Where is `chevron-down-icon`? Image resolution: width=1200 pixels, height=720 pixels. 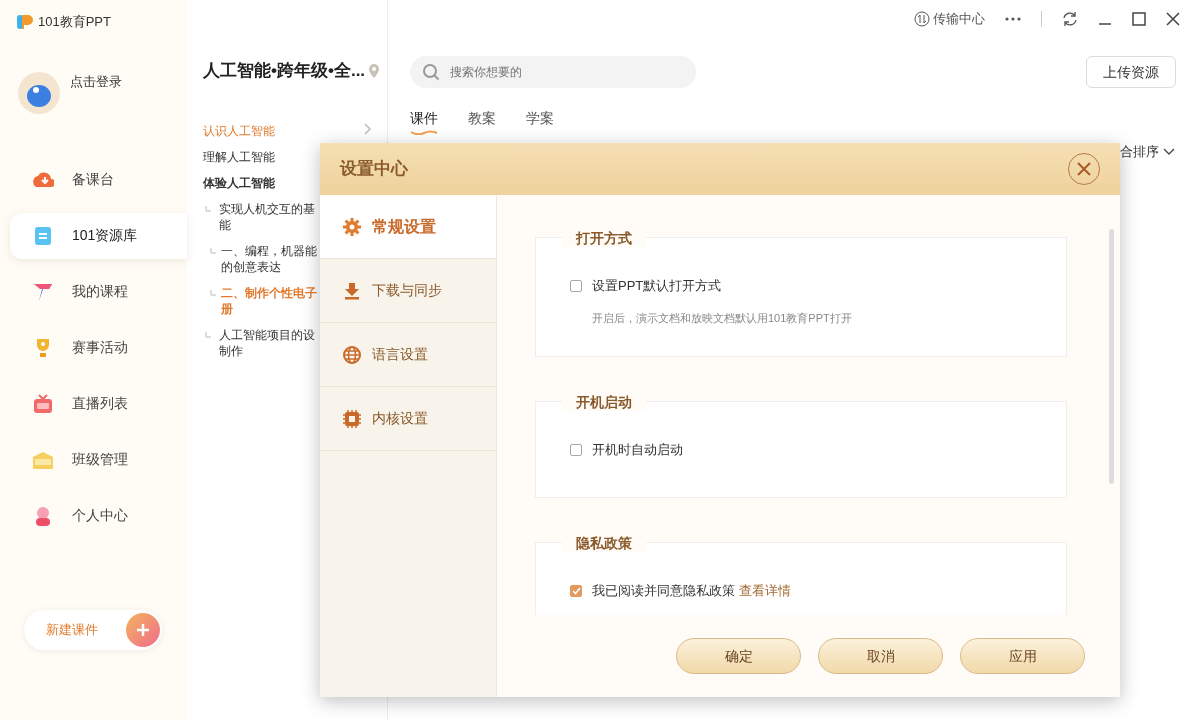 chevron-down-icon is located at coordinates (1169, 151).